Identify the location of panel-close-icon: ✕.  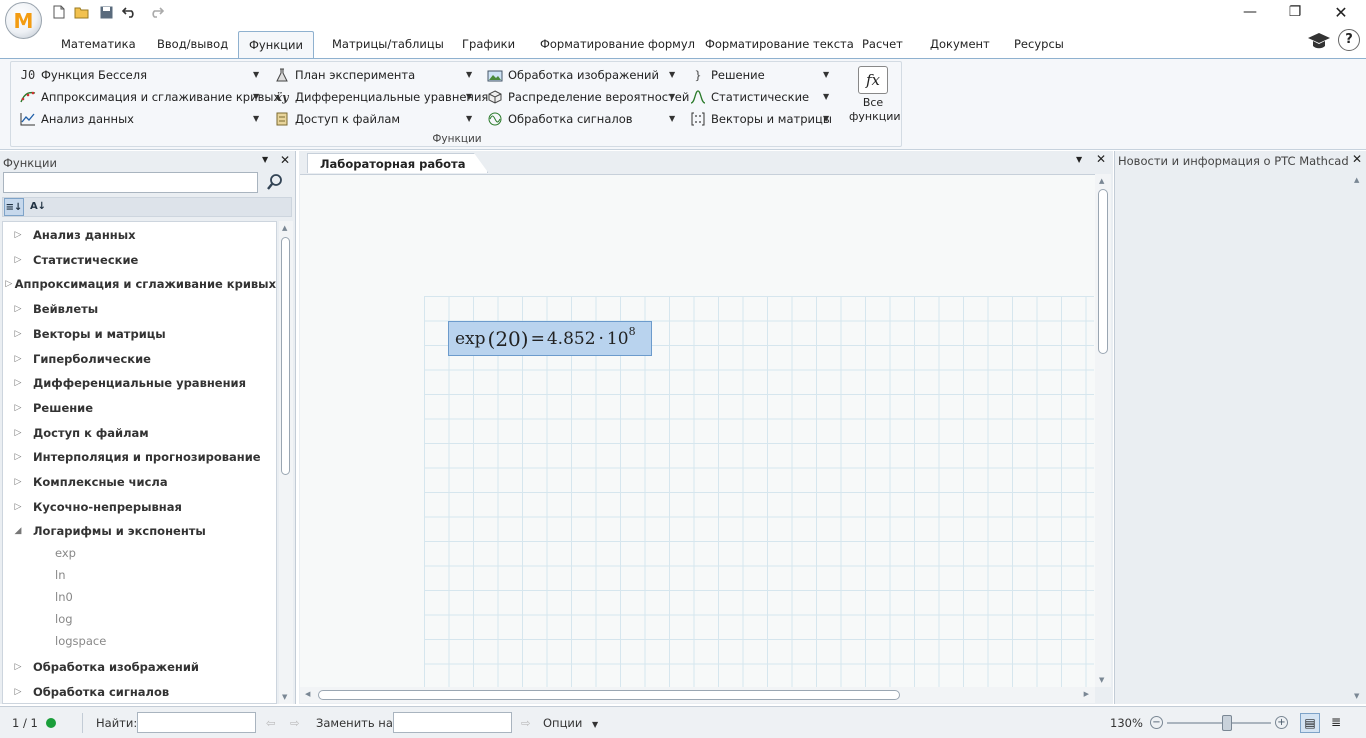
(285, 160).